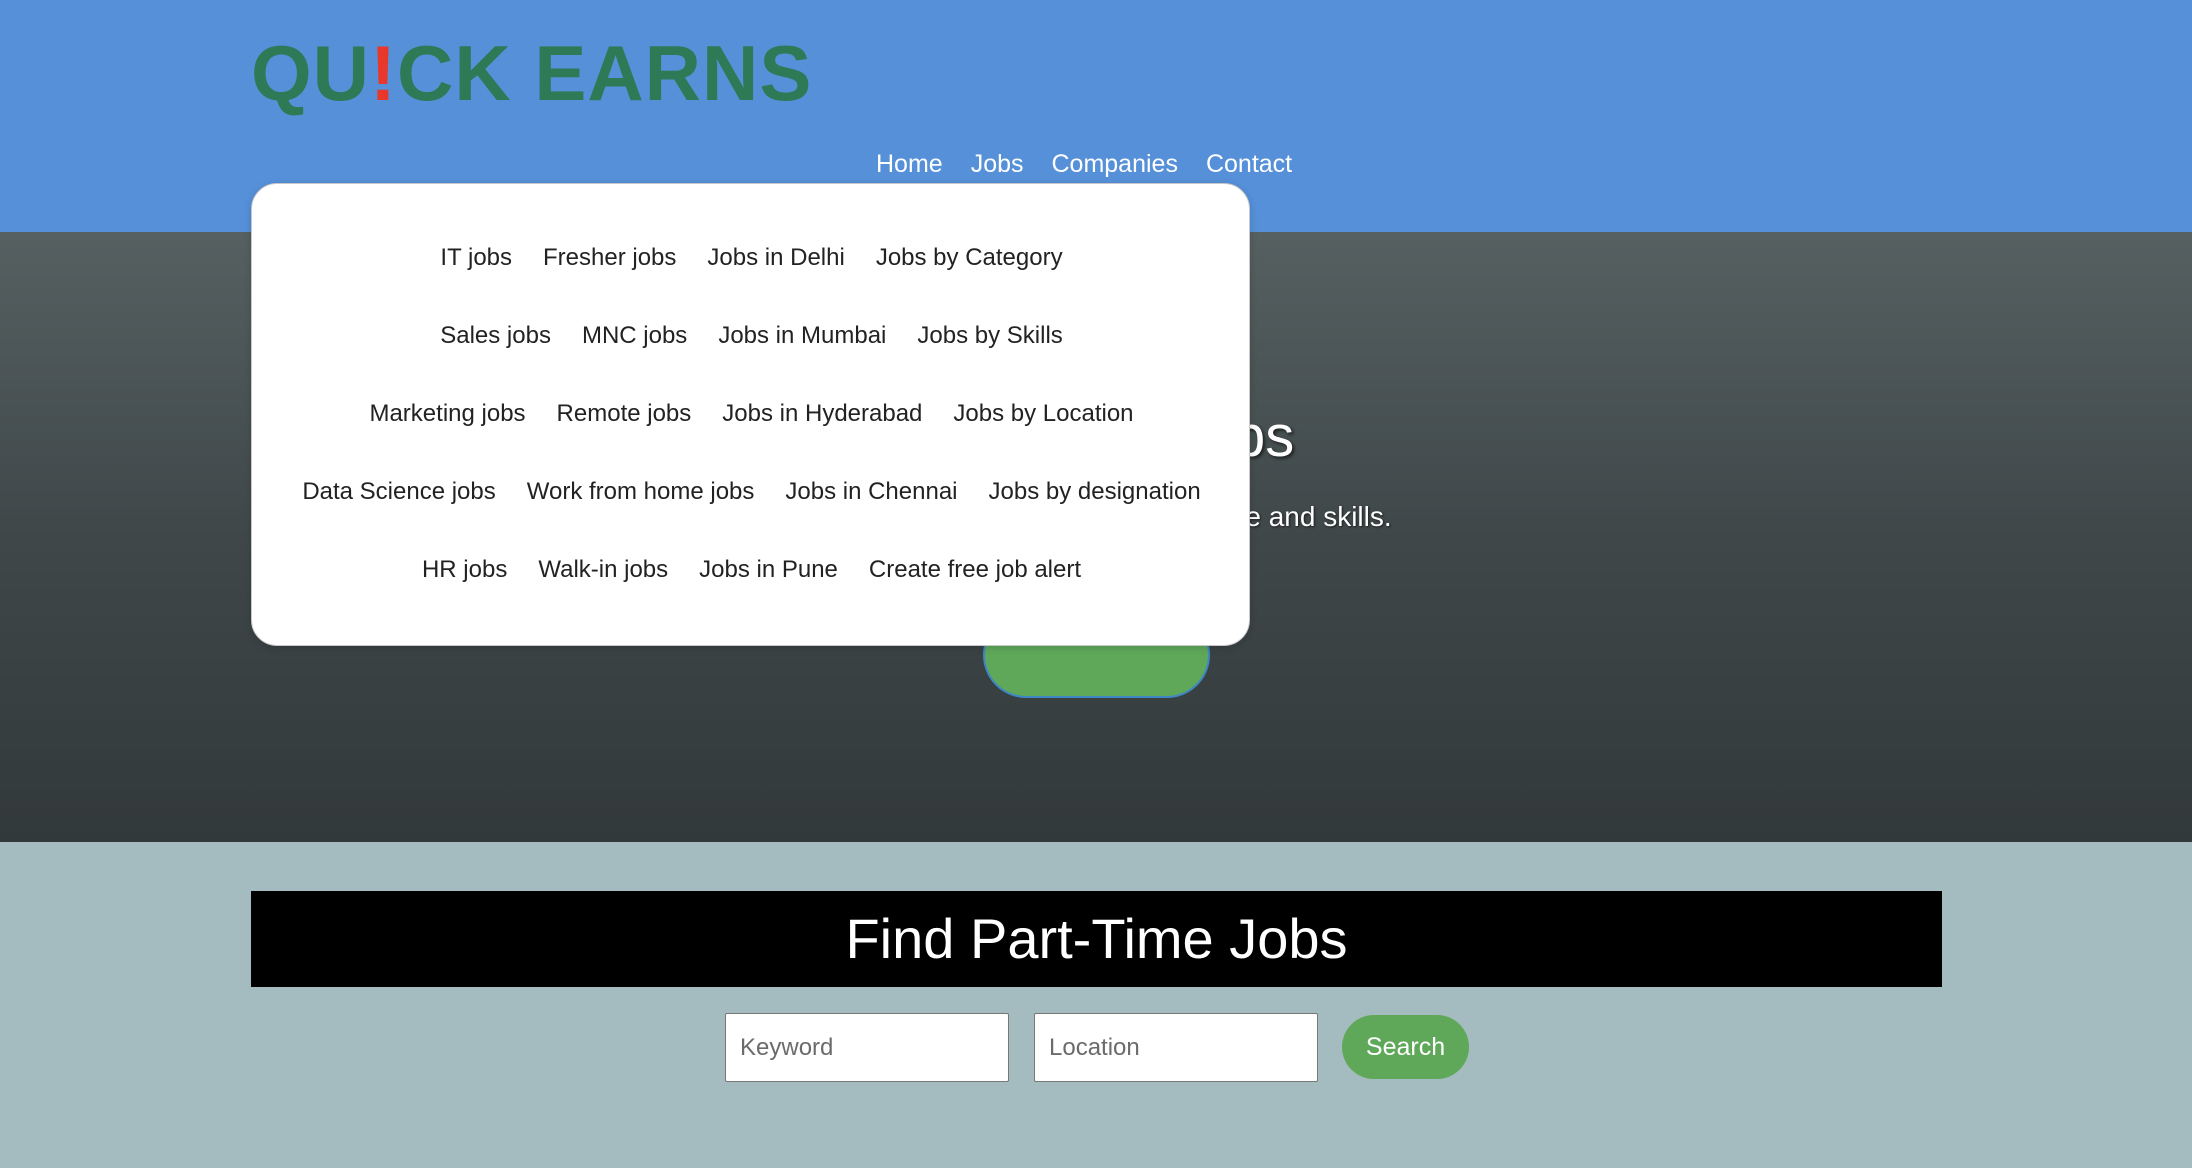 The height and width of the screenshot is (1168, 2192). What do you see at coordinates (624, 414) in the screenshot?
I see `dropdown-item-remote-jobs: Remote jobs` at bounding box center [624, 414].